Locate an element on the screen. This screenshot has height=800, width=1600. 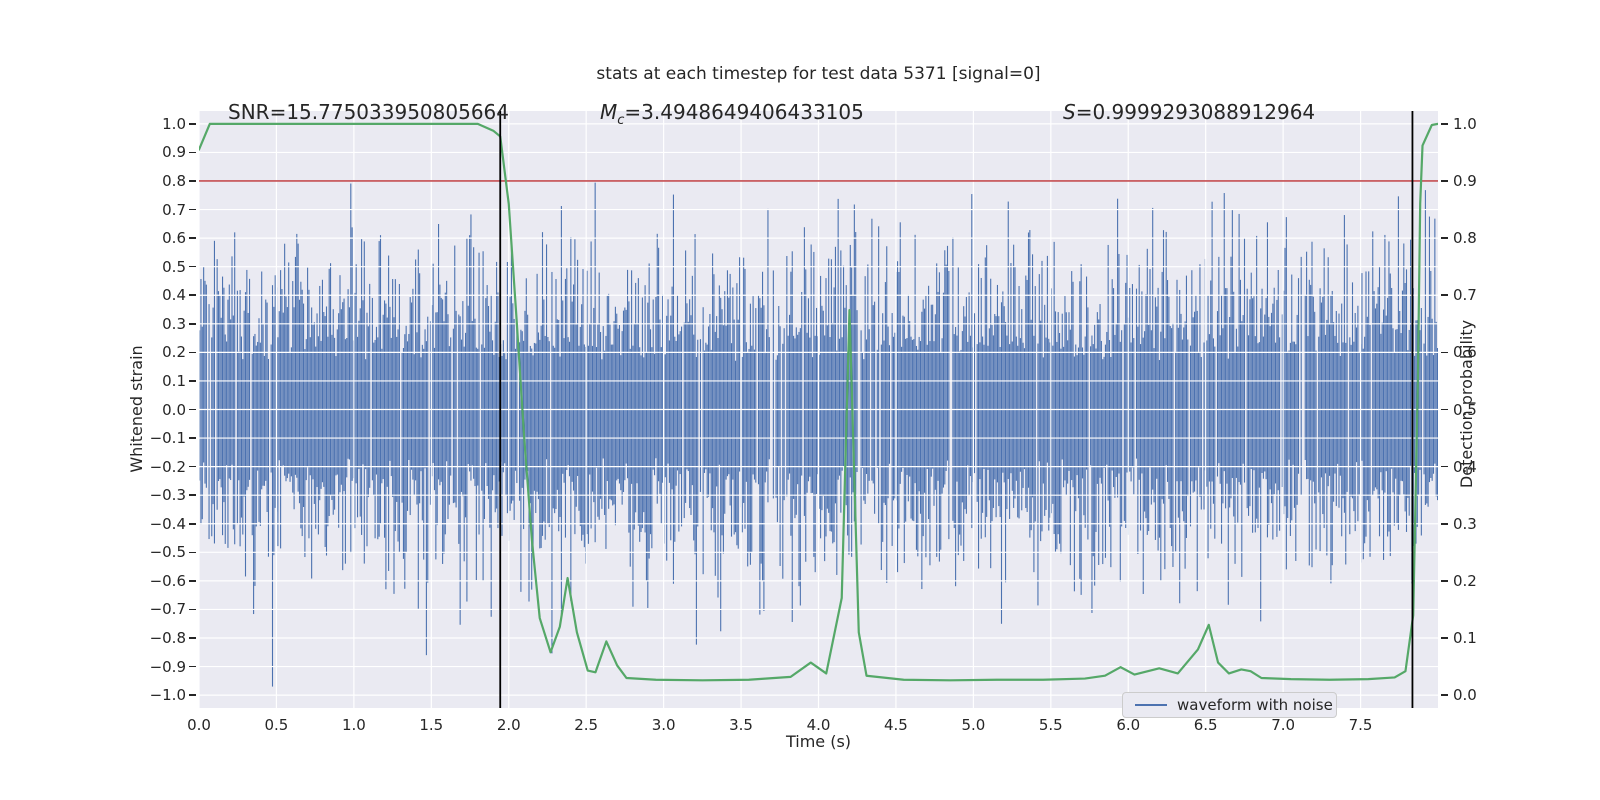
y-left-tick-label: 0.7 is located at coordinates (174, 209).